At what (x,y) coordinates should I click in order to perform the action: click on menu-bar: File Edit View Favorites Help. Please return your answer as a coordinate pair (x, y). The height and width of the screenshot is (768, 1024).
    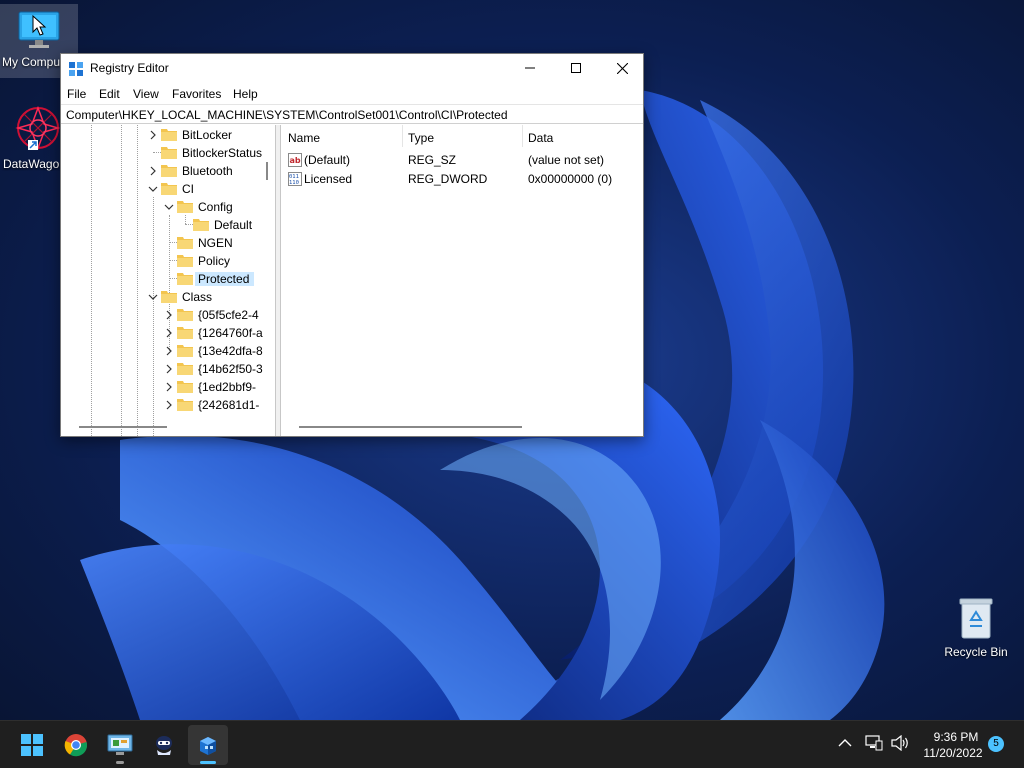
    Looking at the image, I should click on (352, 93).